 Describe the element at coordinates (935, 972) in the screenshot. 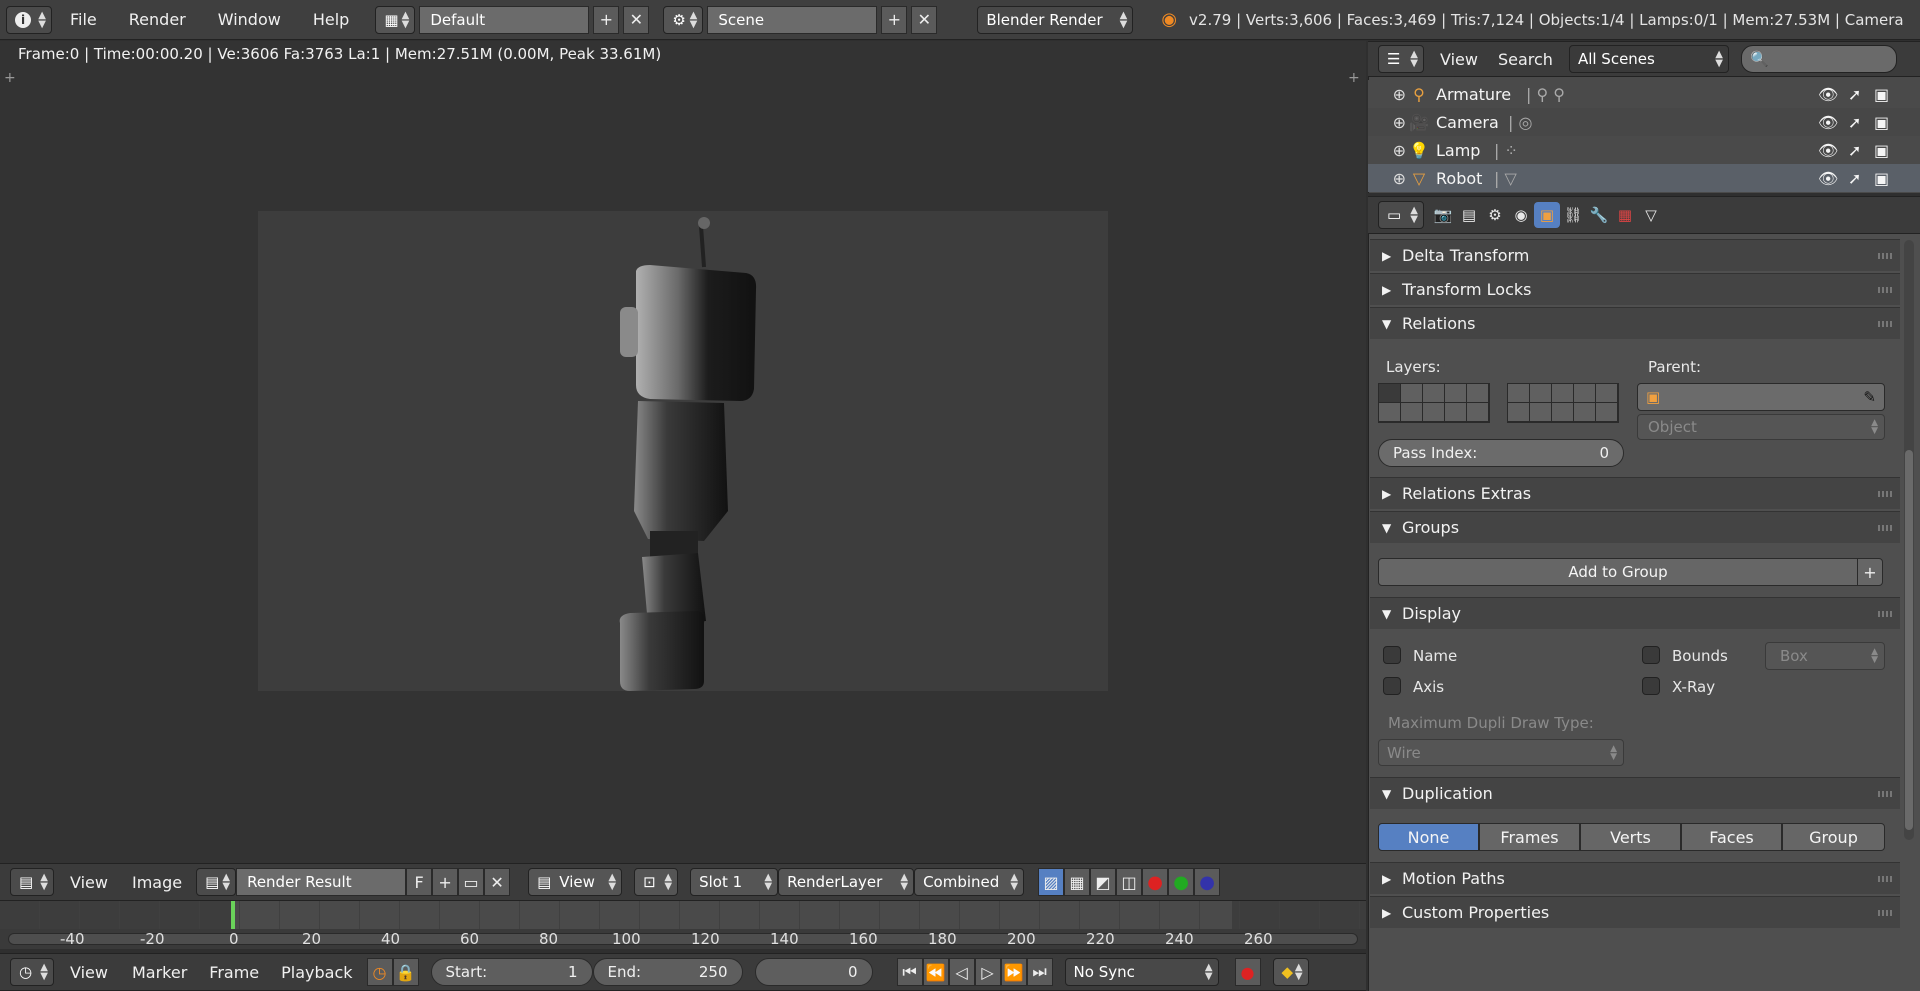

I see `jump-keyframe-back-button: ⏪` at that location.